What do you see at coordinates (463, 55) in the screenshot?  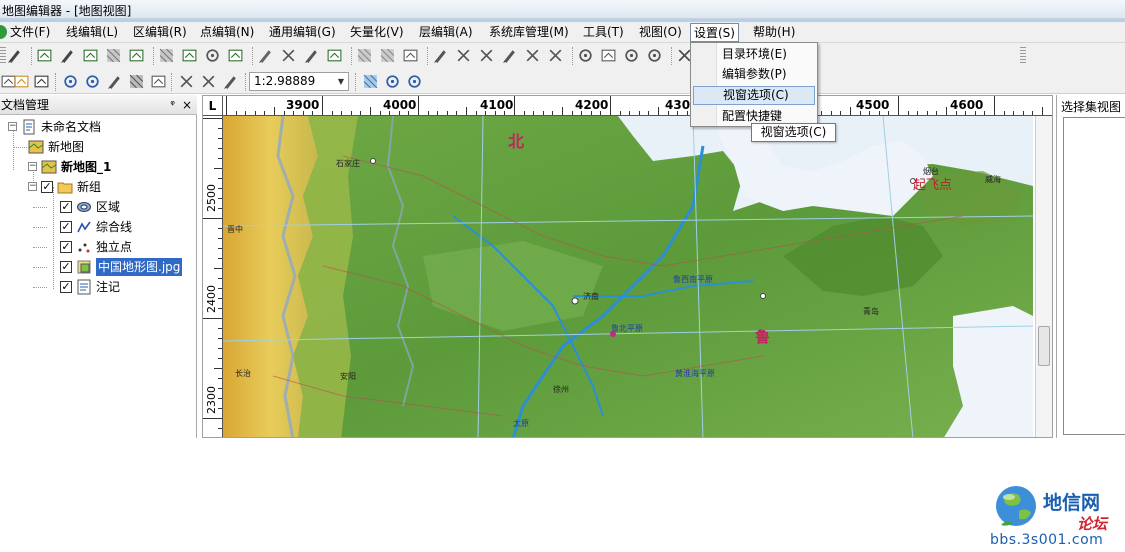 I see `cut-icon` at bounding box center [463, 55].